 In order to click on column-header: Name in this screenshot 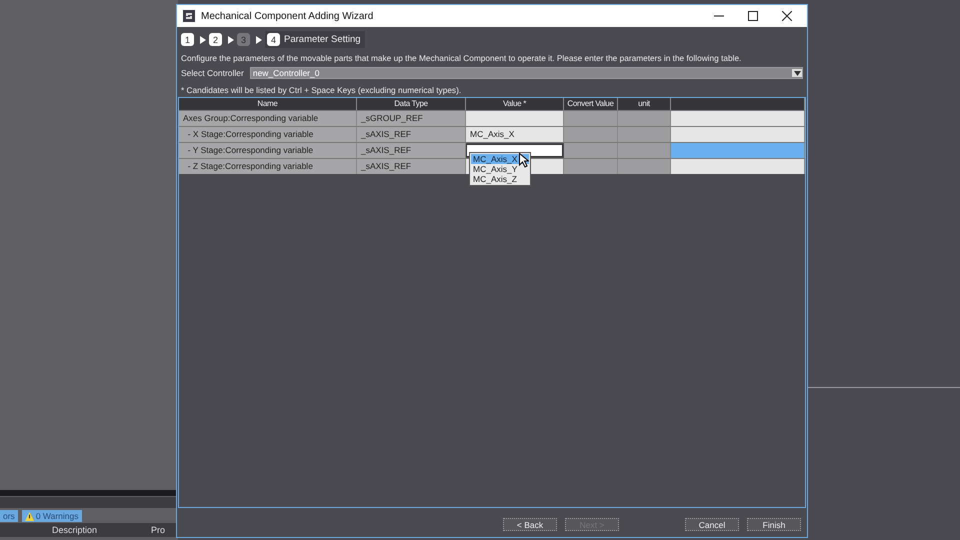, I will do `click(268, 104)`.